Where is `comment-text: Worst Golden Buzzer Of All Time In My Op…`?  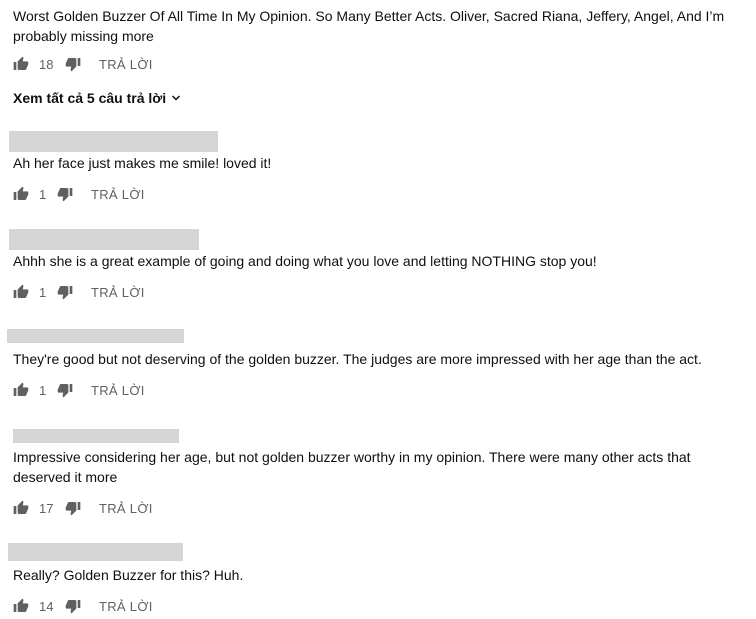
comment-text: Worst Golden Buzzer Of All Time In My Op… is located at coordinates (369, 26).